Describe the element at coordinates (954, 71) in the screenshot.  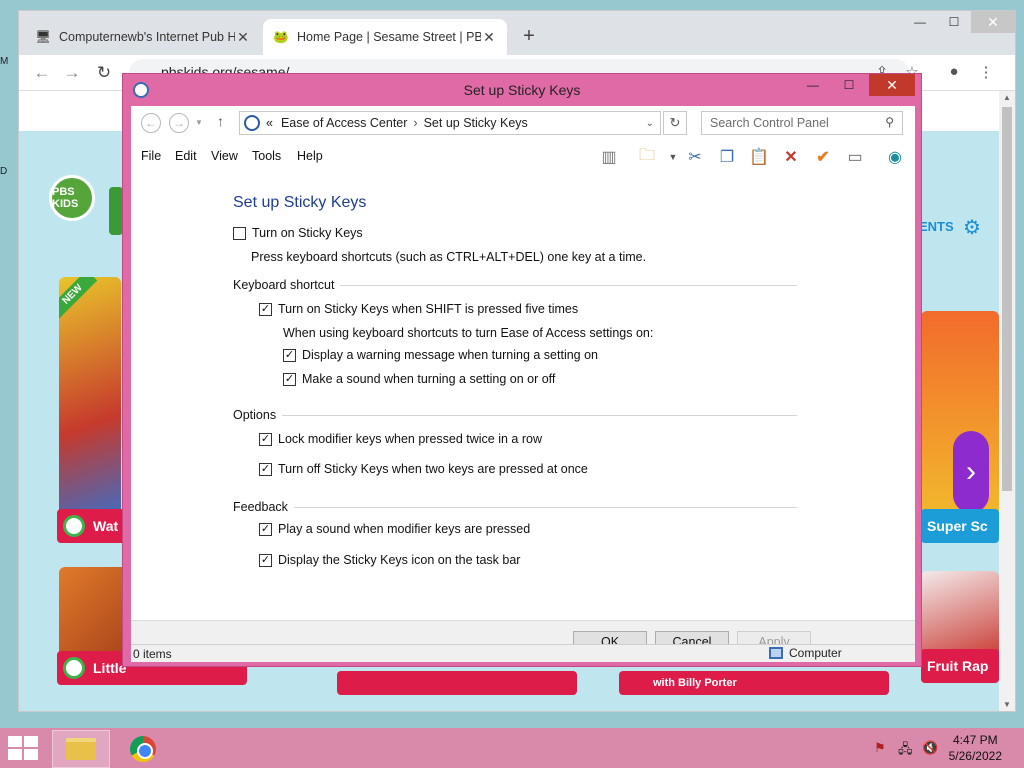
I see `profile-icon: ●` at that location.